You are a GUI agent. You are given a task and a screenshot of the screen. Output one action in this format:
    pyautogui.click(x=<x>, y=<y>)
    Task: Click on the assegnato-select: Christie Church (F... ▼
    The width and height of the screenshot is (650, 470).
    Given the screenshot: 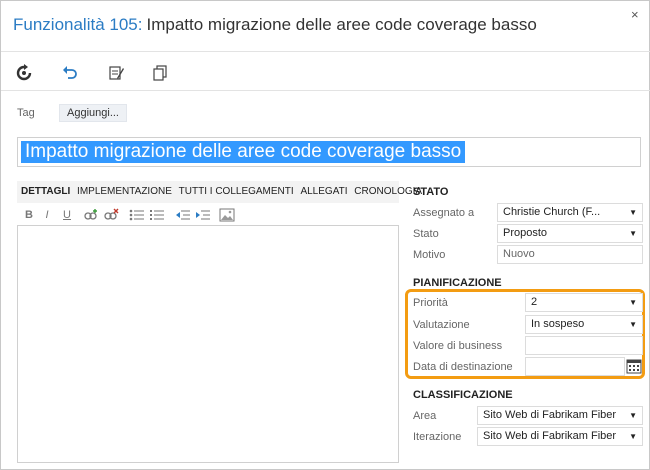 What is the action you would take?
    pyautogui.click(x=570, y=212)
    